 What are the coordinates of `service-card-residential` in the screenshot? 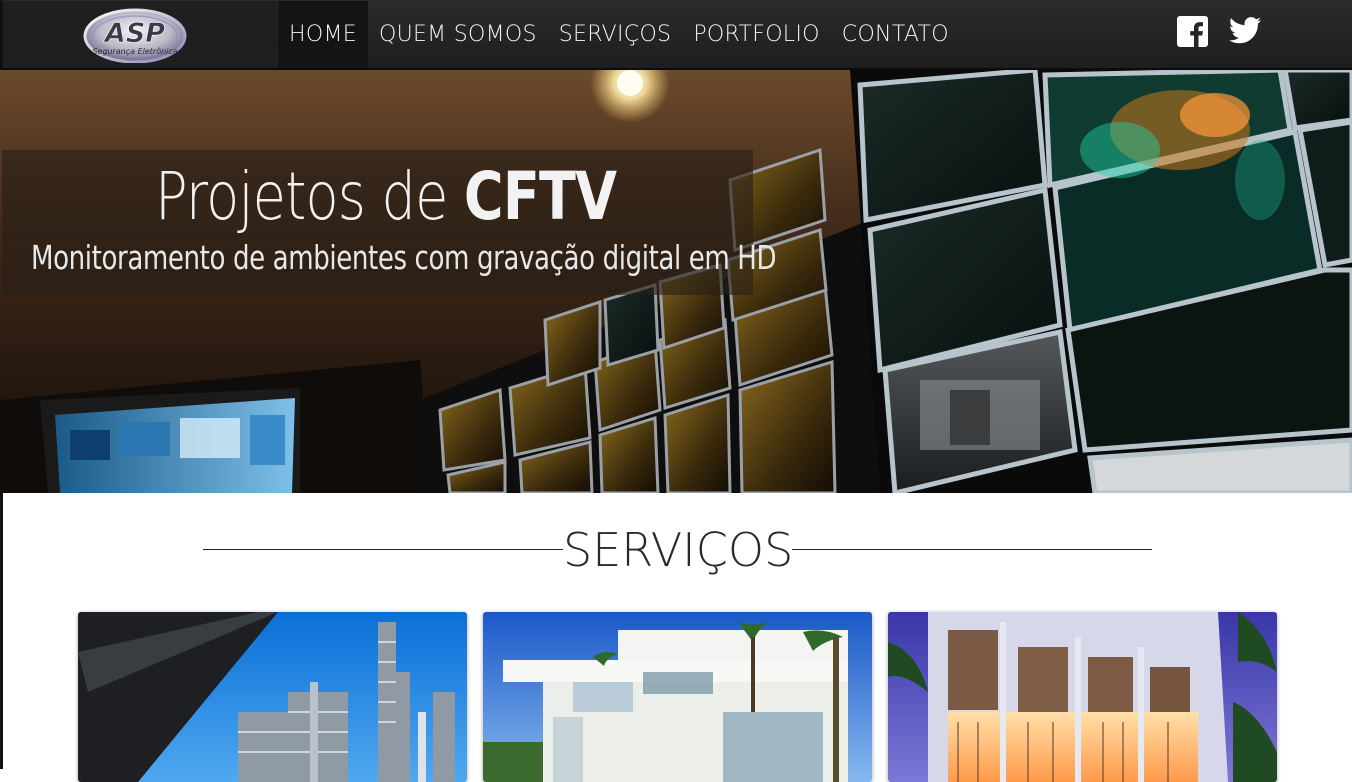 It's located at (677, 697).